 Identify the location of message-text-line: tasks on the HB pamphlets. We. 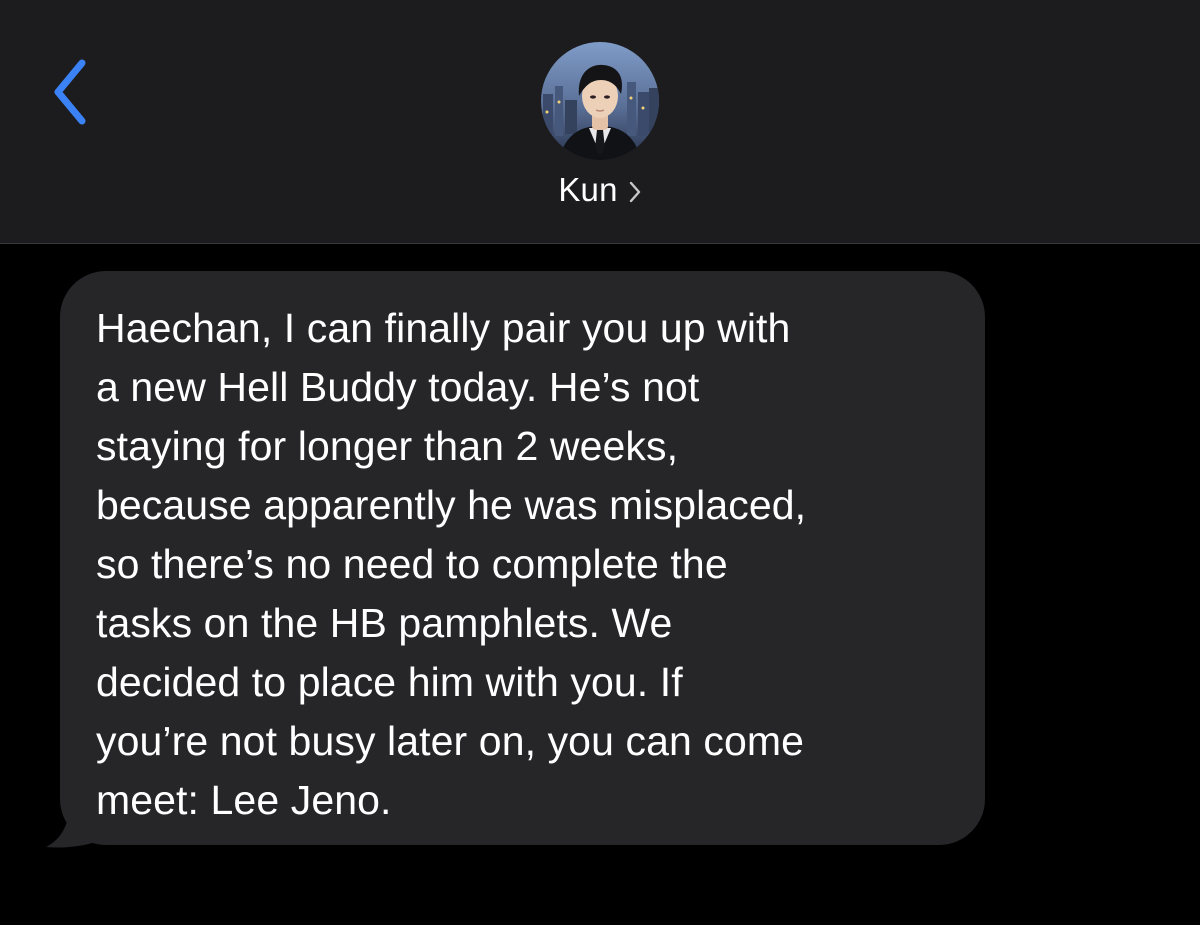
(384, 623).